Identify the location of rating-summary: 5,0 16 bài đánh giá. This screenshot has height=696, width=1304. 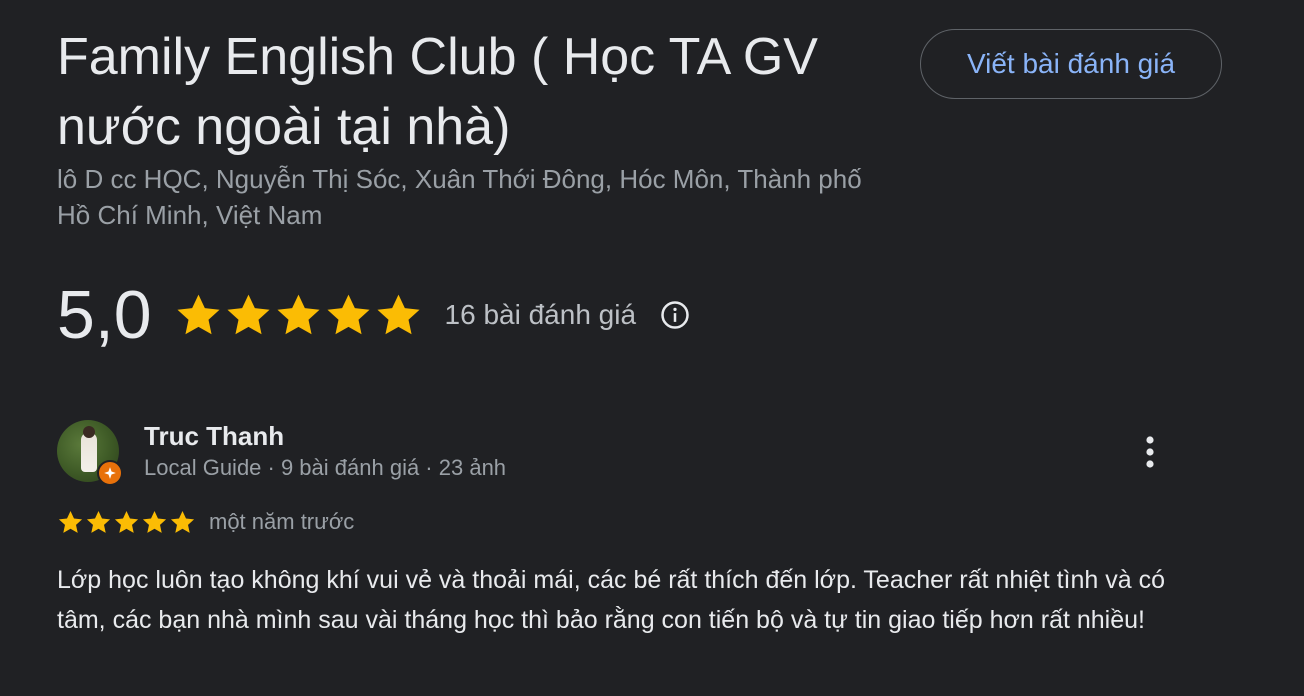
(373, 315).